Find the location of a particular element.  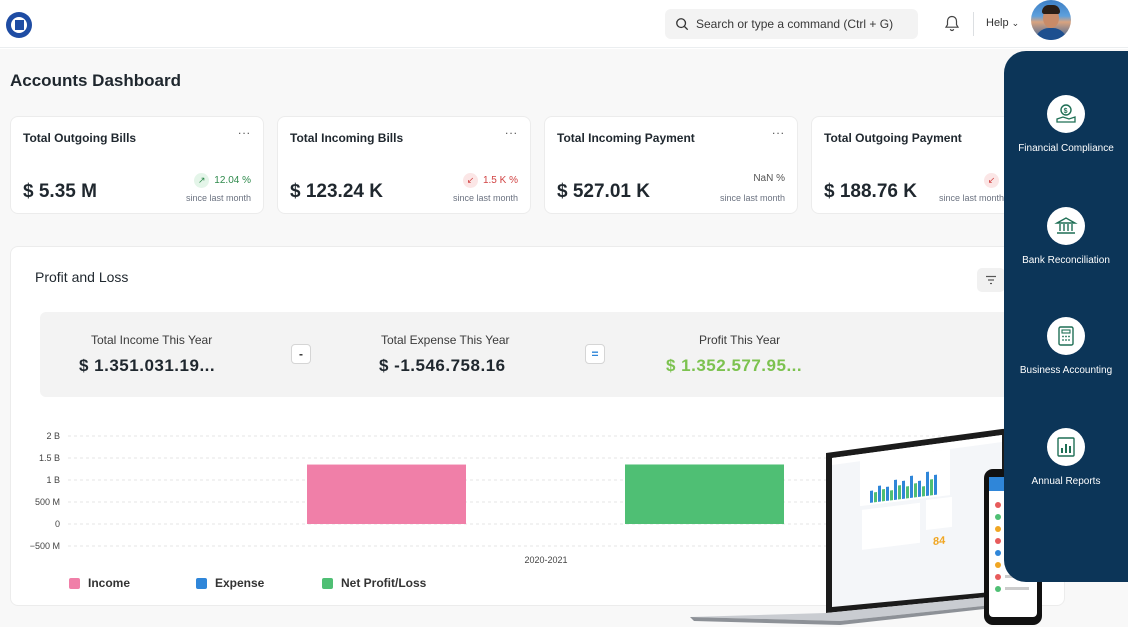

card-value: $ 5.35 M is located at coordinates (60, 191).